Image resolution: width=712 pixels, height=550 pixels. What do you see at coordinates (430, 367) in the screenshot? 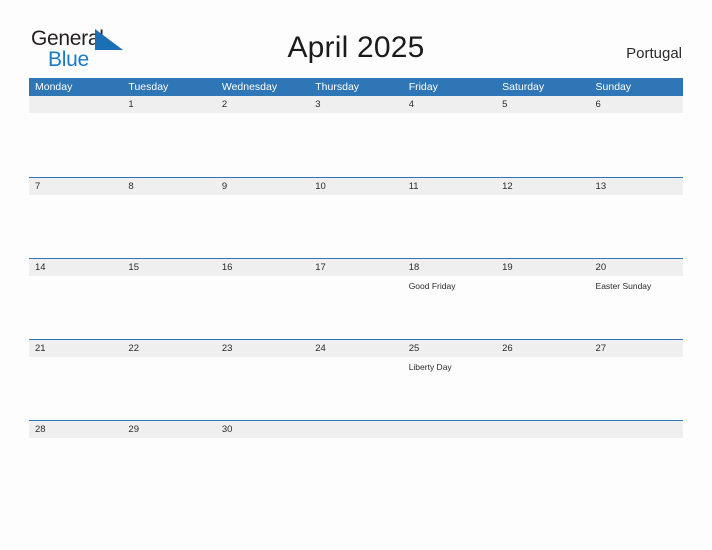
I see `calendar-event-label: Liberty Day` at bounding box center [430, 367].